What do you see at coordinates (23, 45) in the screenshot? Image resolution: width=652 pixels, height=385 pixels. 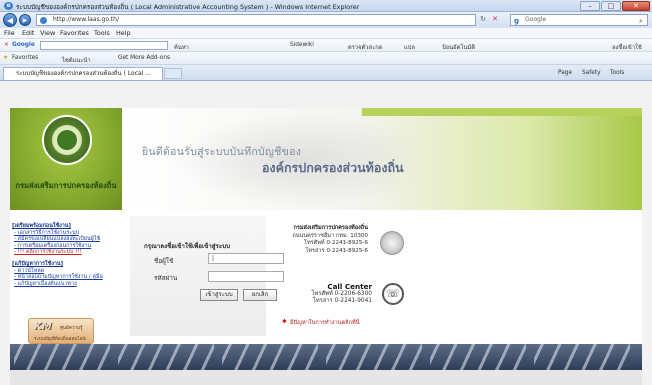 I see `google-toolbar-label: Google` at bounding box center [23, 45].